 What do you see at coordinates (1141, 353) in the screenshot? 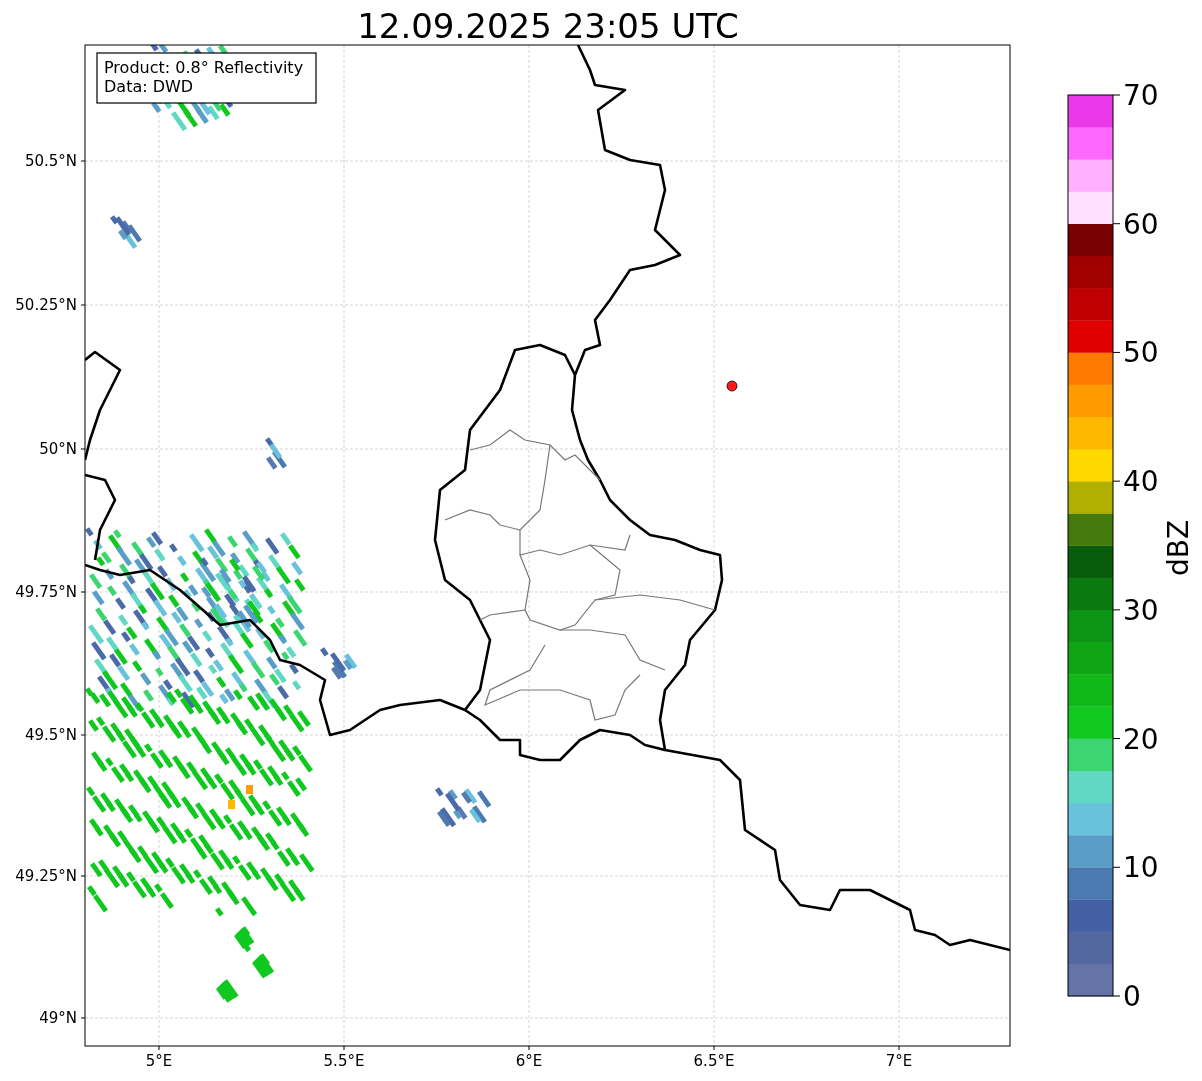
I see `colorbar-tick-label: 50` at bounding box center [1141, 353].